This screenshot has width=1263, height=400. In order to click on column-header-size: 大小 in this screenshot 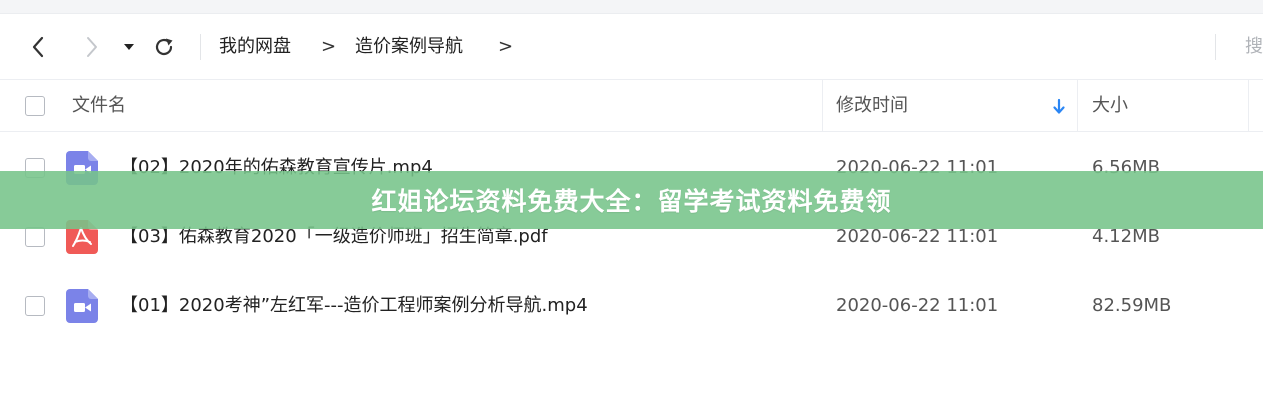, I will do `click(1110, 106)`.